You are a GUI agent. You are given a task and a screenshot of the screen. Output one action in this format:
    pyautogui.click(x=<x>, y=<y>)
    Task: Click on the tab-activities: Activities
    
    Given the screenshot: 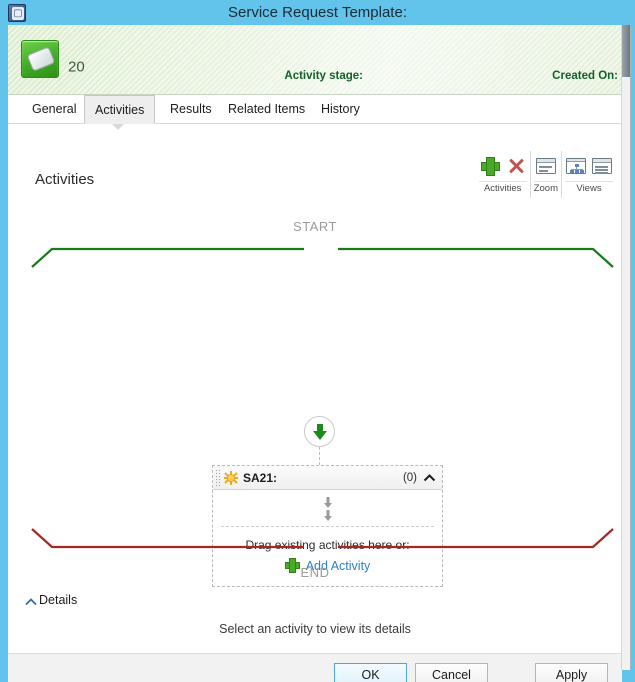 What is the action you would take?
    pyautogui.click(x=120, y=109)
    